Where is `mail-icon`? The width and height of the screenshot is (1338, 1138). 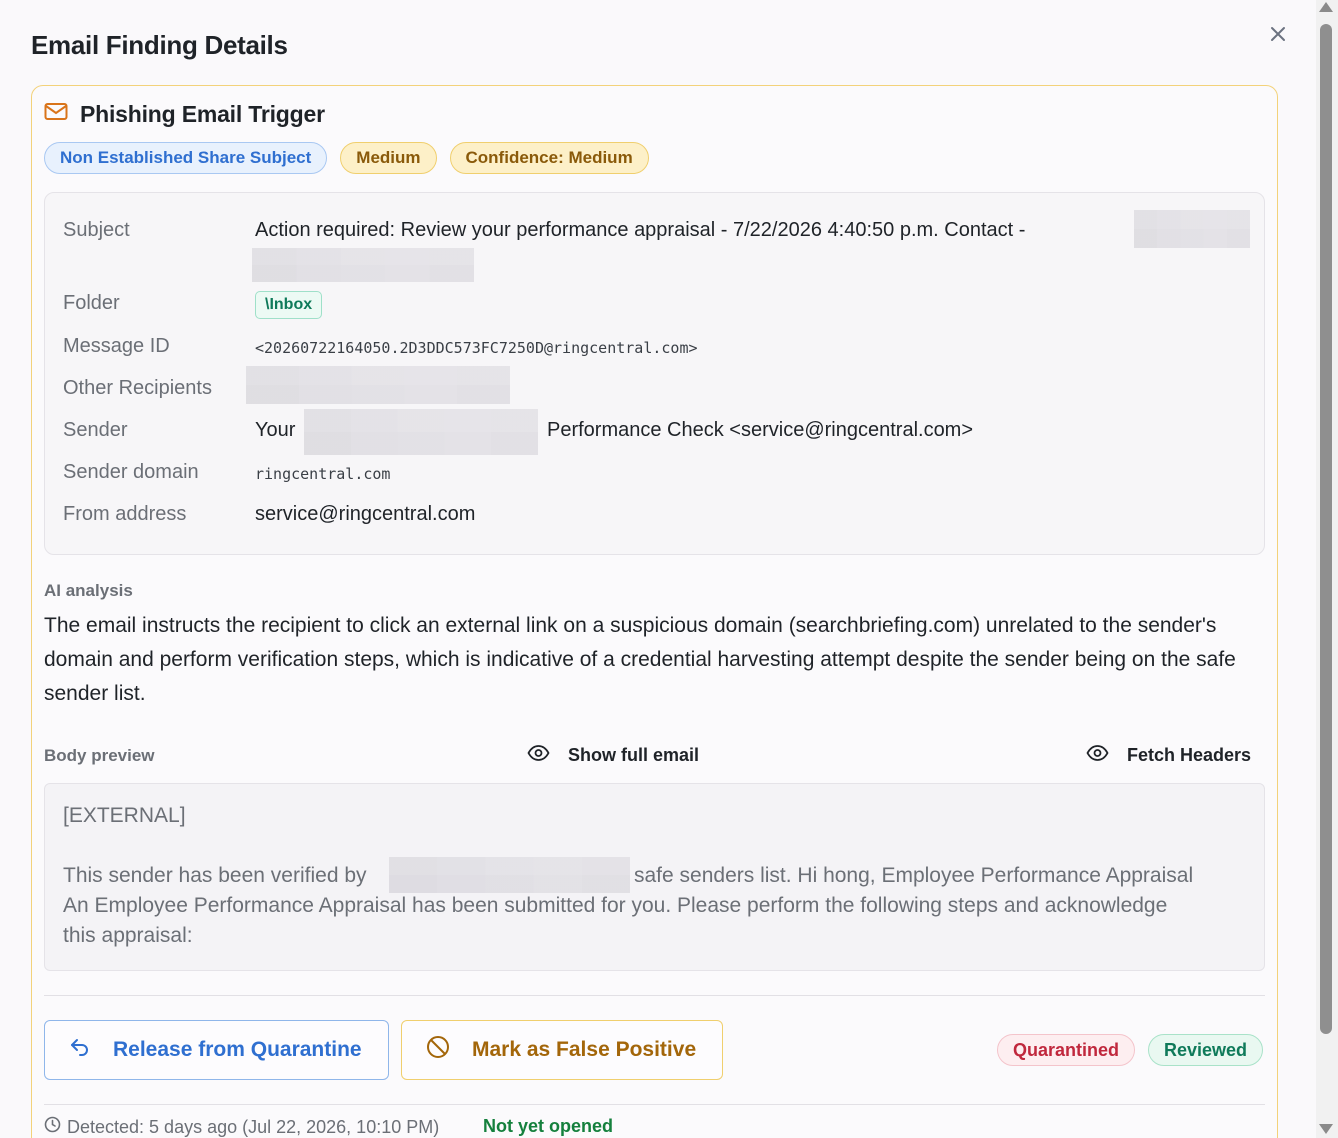 mail-icon is located at coordinates (56, 114).